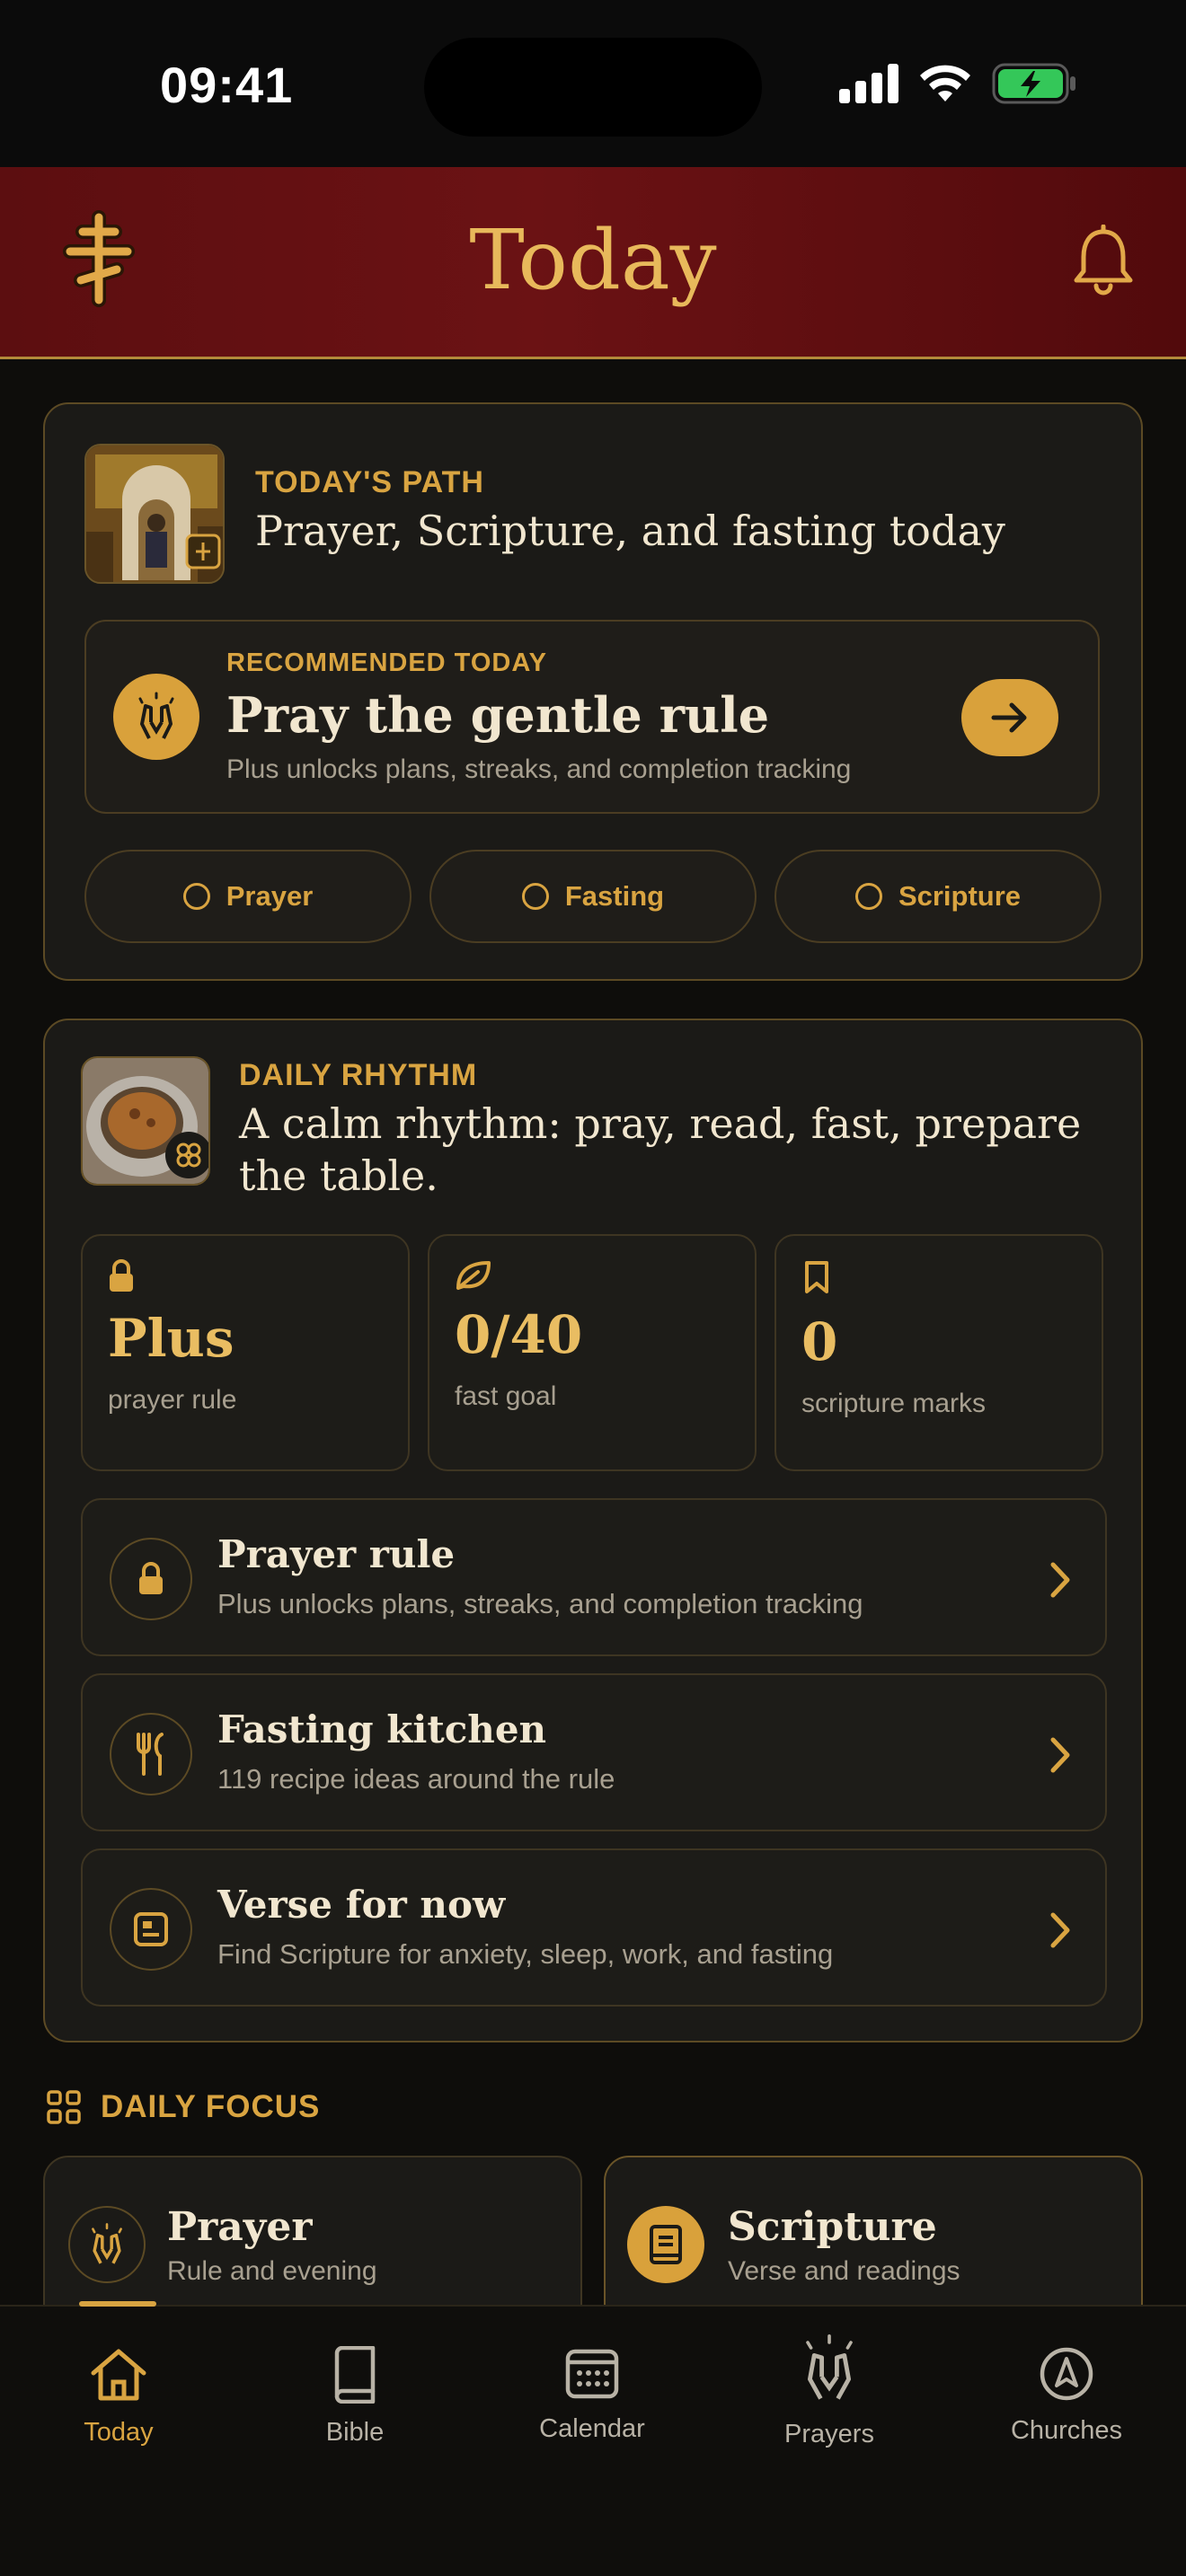 The image size is (1186, 2576). I want to click on page-title: Today, so click(593, 260).